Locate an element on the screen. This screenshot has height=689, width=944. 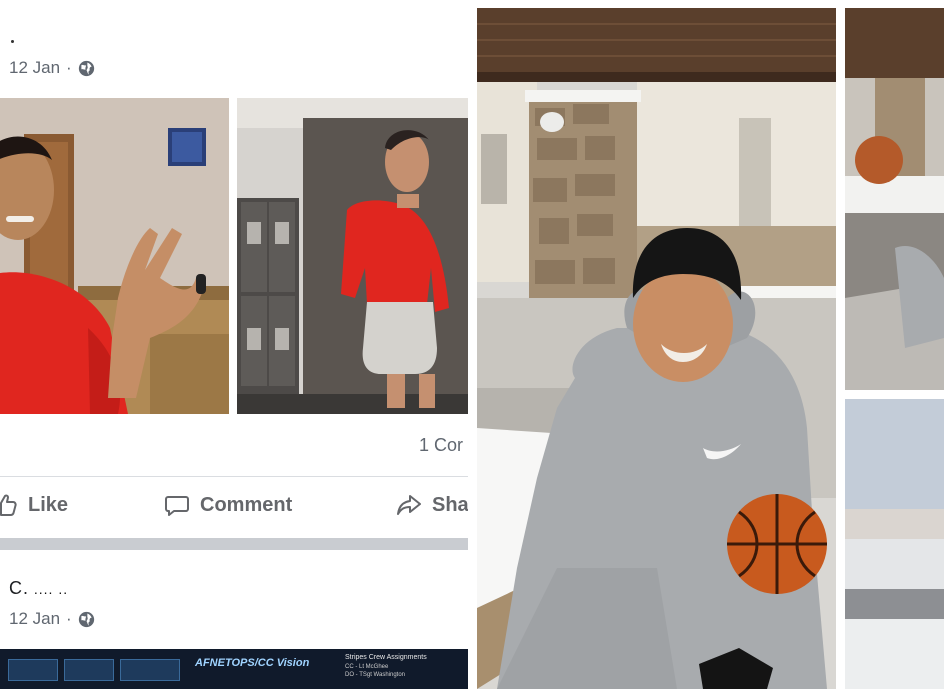
post1-meta: 12 Jan · is located at coordinates (52, 68).